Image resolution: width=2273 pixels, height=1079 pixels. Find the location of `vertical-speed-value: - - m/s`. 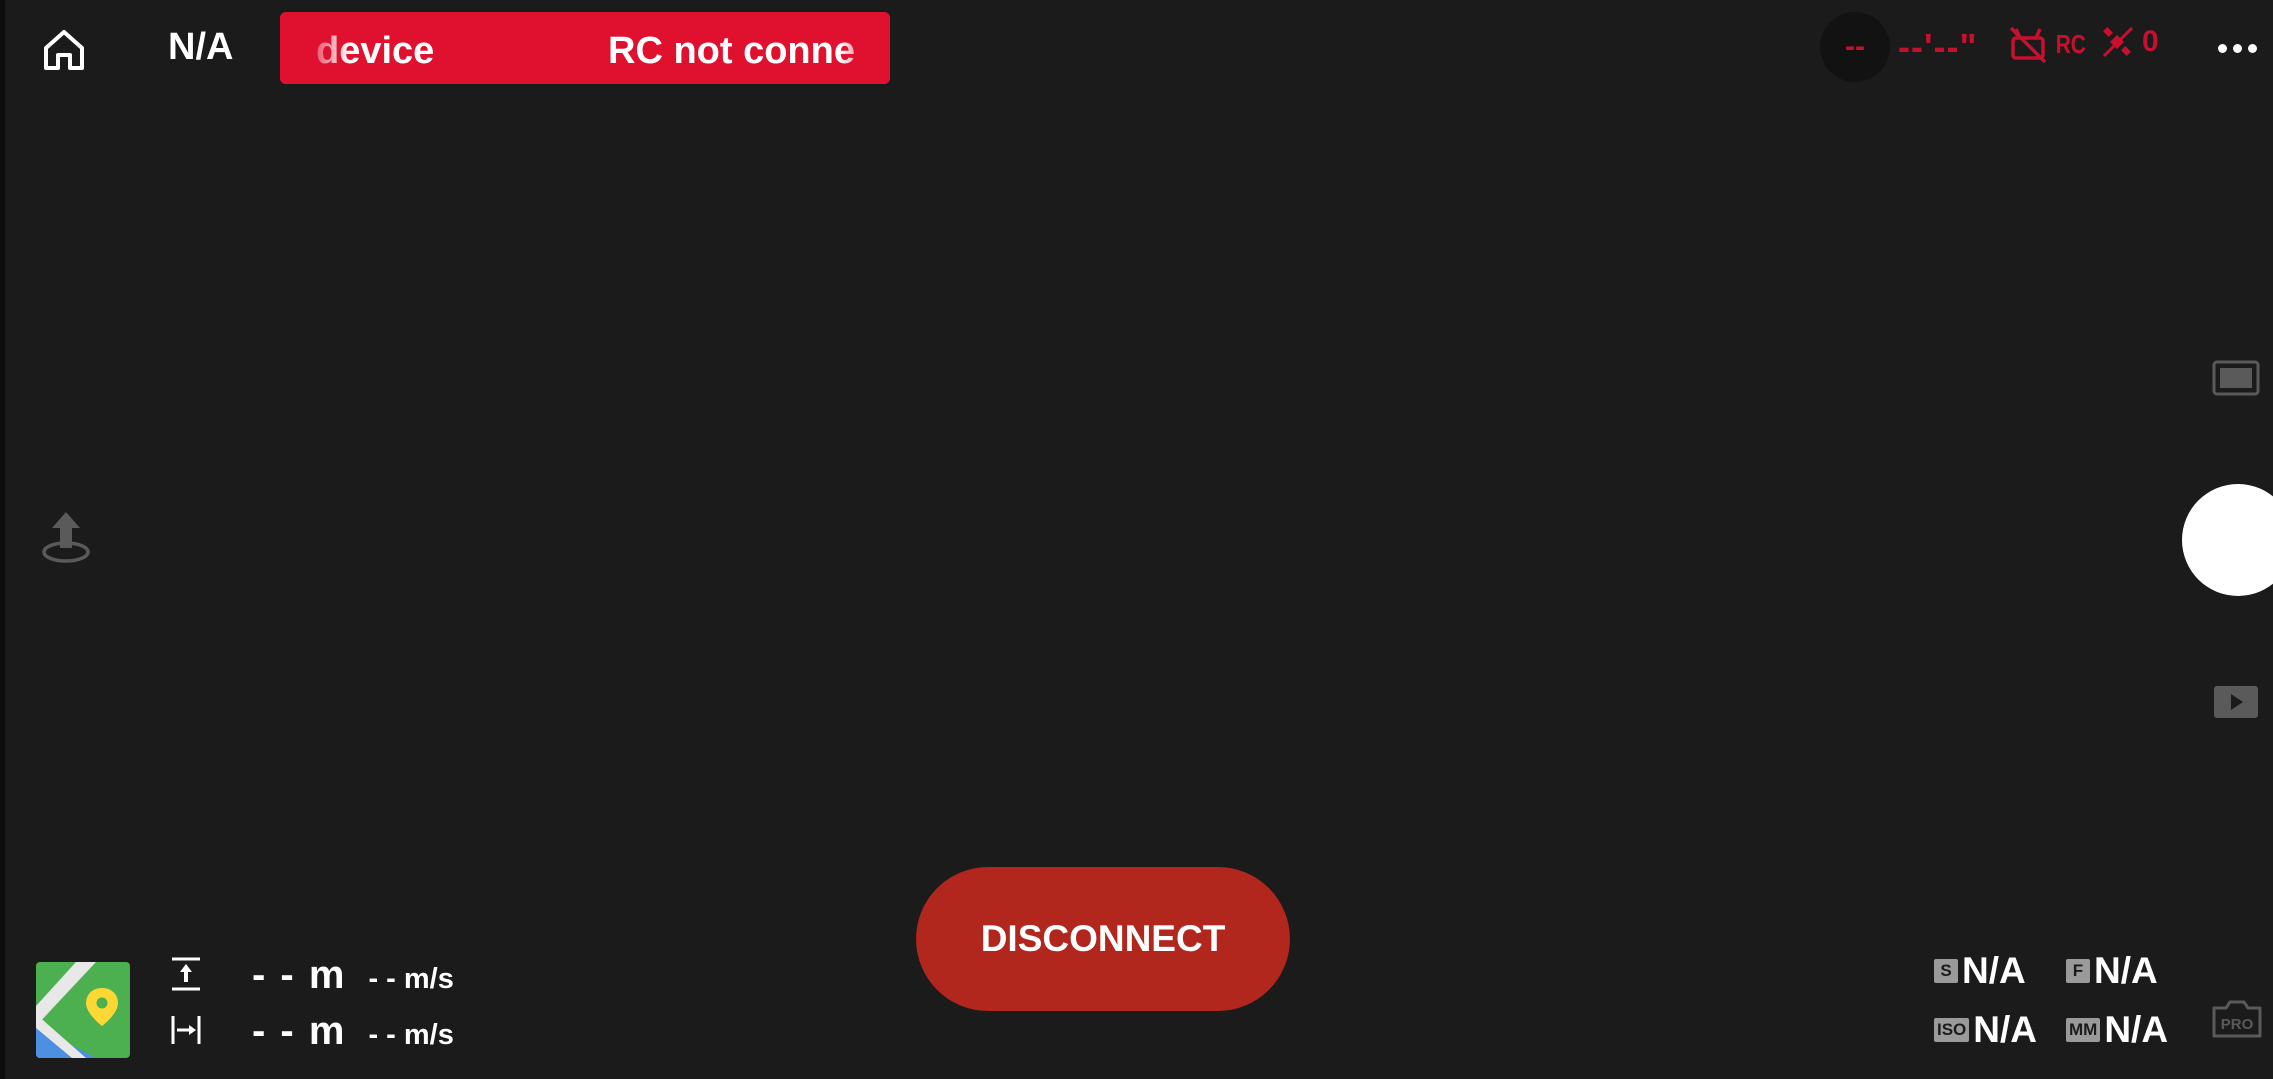

vertical-speed-value: - - m/s is located at coordinates (411, 979).